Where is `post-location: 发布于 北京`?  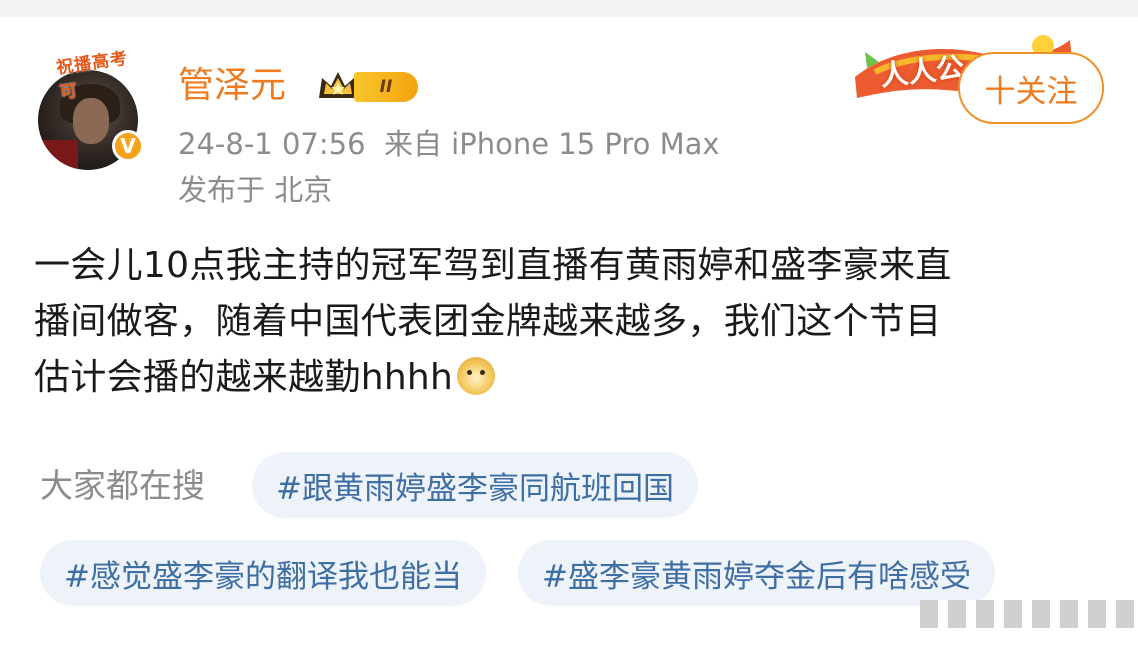 post-location: 发布于 北京 is located at coordinates (255, 190).